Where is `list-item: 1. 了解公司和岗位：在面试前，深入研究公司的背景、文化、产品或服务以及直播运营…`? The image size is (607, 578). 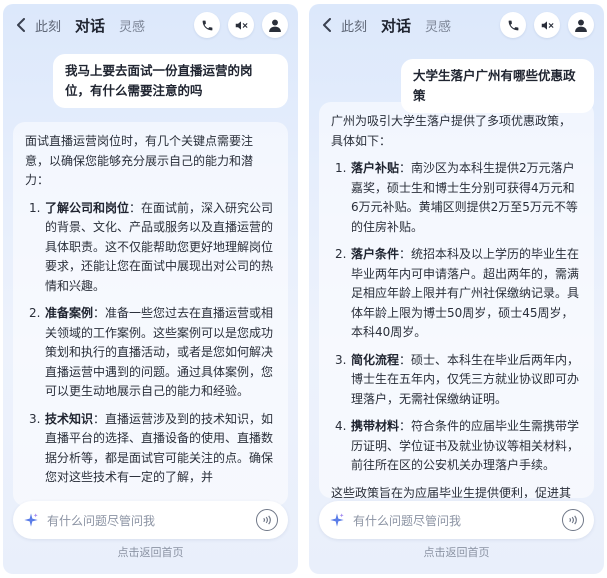
list-item: 1. 了解公司和岗位：在面试前，深入研究公司的背景、文化、产品或服务以及直播运营… is located at coordinates (151, 246).